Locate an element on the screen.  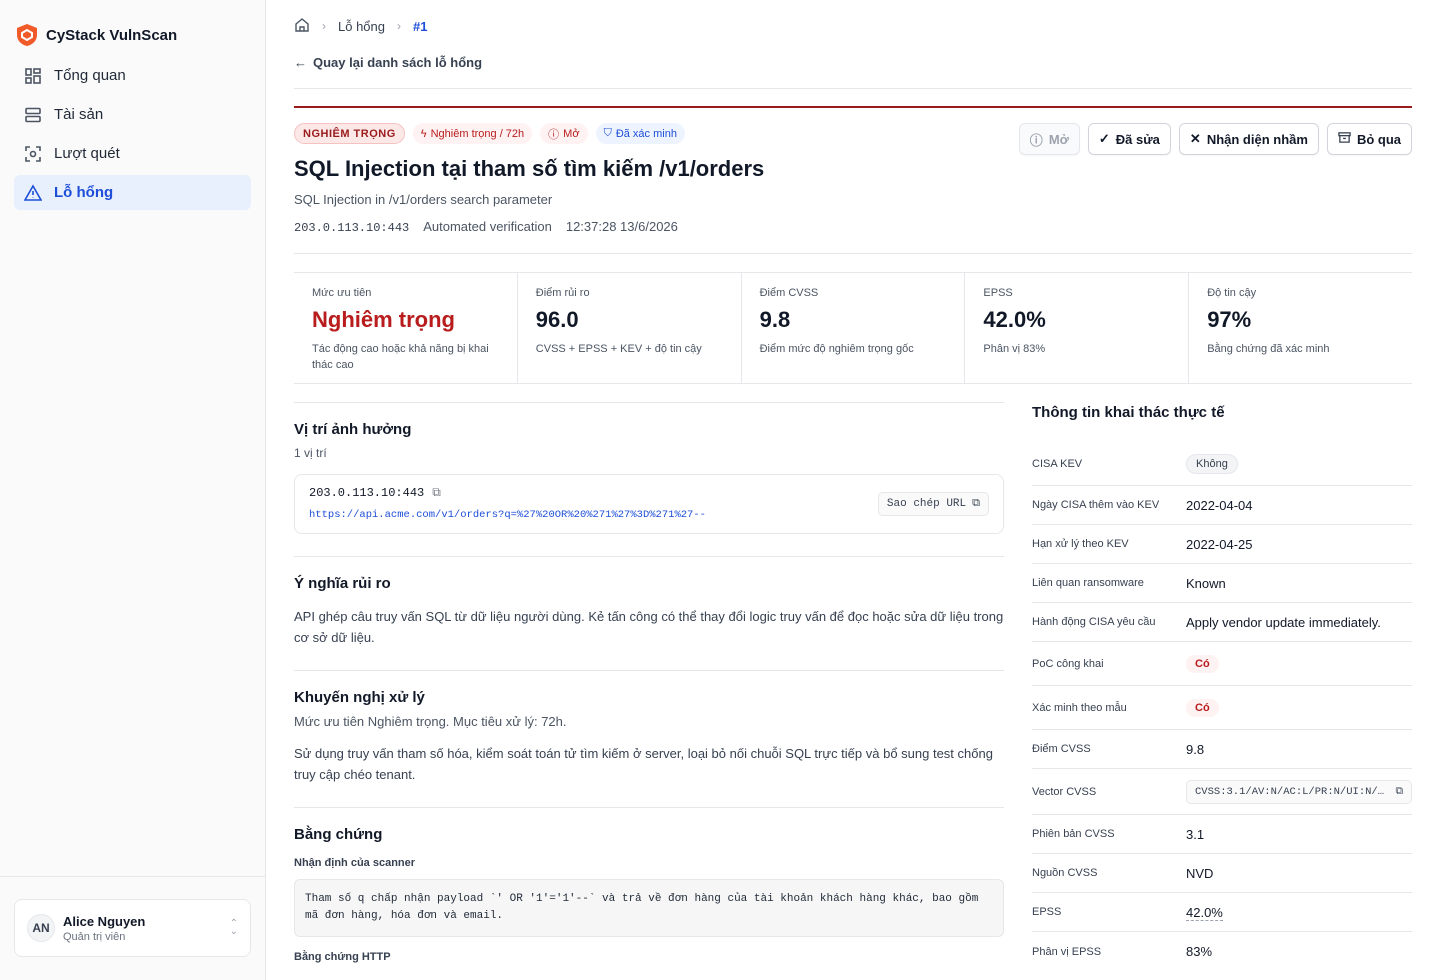
target-host: 203.0.113.10:443 is located at coordinates (352, 228).